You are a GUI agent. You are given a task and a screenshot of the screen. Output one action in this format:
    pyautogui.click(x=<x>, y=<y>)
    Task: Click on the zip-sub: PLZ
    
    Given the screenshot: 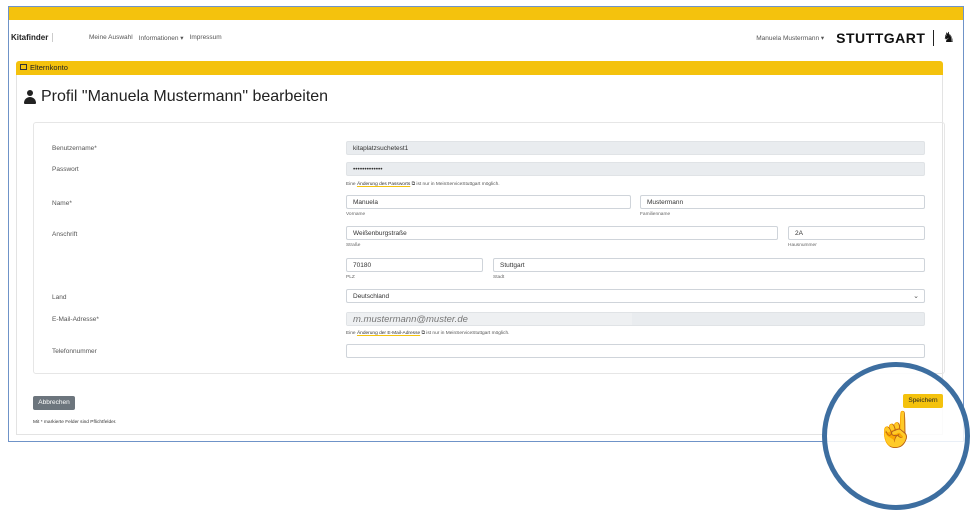 What is the action you would take?
    pyautogui.click(x=350, y=277)
    